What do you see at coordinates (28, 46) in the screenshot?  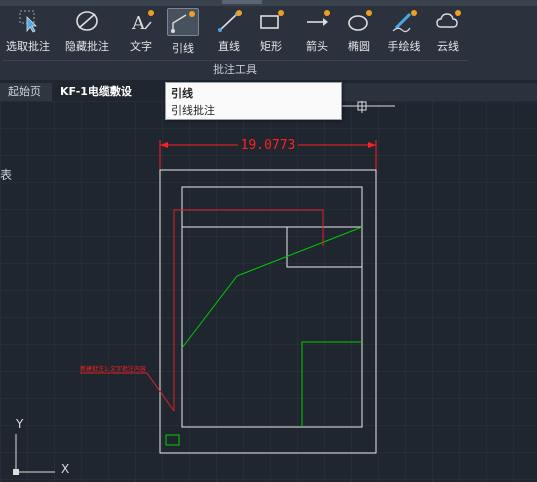 I see `tool-label: 选取批注` at bounding box center [28, 46].